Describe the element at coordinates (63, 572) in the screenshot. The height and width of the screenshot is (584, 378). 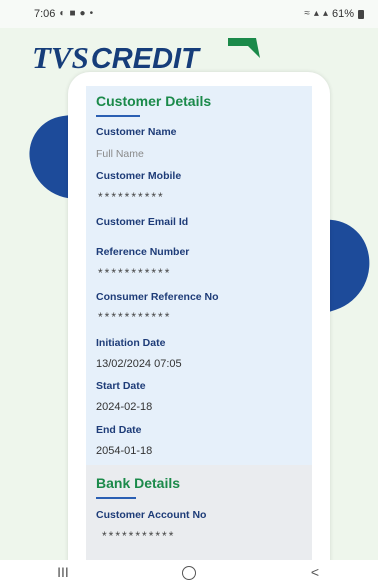
I see `recents-button: III` at that location.